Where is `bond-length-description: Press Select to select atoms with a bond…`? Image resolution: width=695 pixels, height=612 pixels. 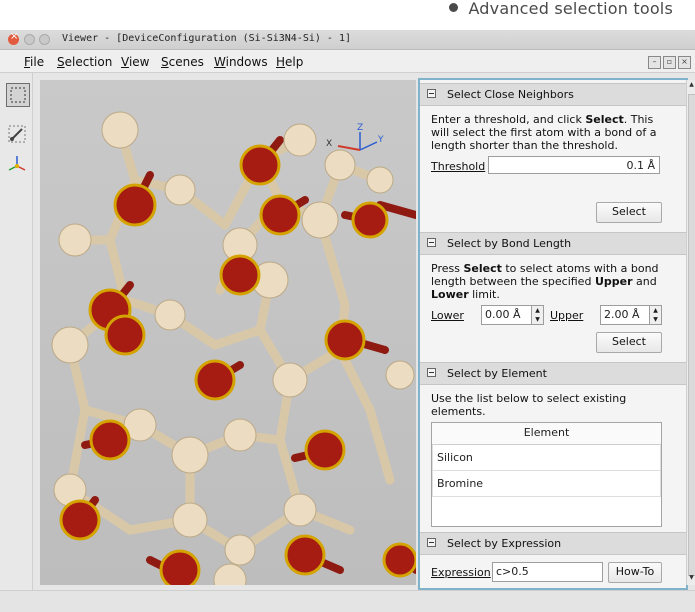
bond-length-description: Press Select to select atoms with a bond… is located at coordinates (545, 281).